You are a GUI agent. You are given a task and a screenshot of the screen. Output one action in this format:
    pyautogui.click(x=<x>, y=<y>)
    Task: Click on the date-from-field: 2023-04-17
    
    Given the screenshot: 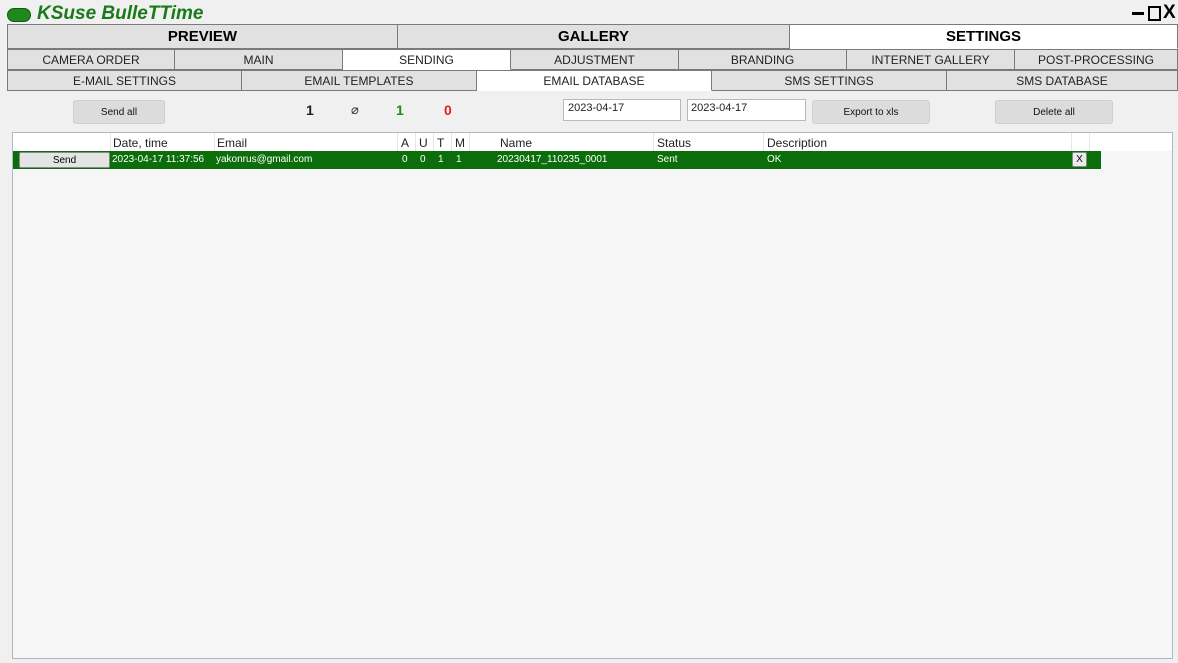 What is the action you would take?
    pyautogui.click(x=622, y=110)
    